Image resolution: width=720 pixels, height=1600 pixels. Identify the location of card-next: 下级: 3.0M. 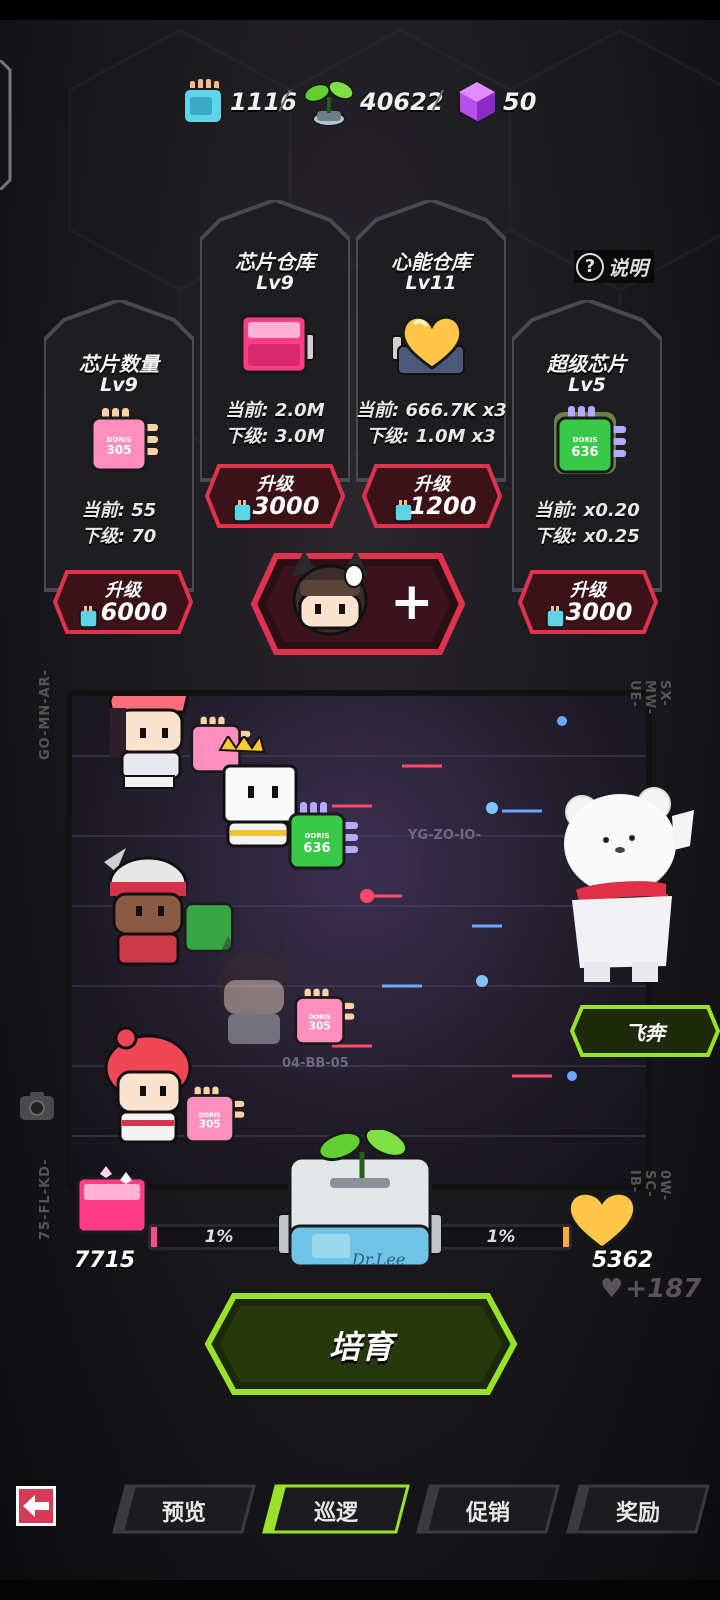
(275, 436).